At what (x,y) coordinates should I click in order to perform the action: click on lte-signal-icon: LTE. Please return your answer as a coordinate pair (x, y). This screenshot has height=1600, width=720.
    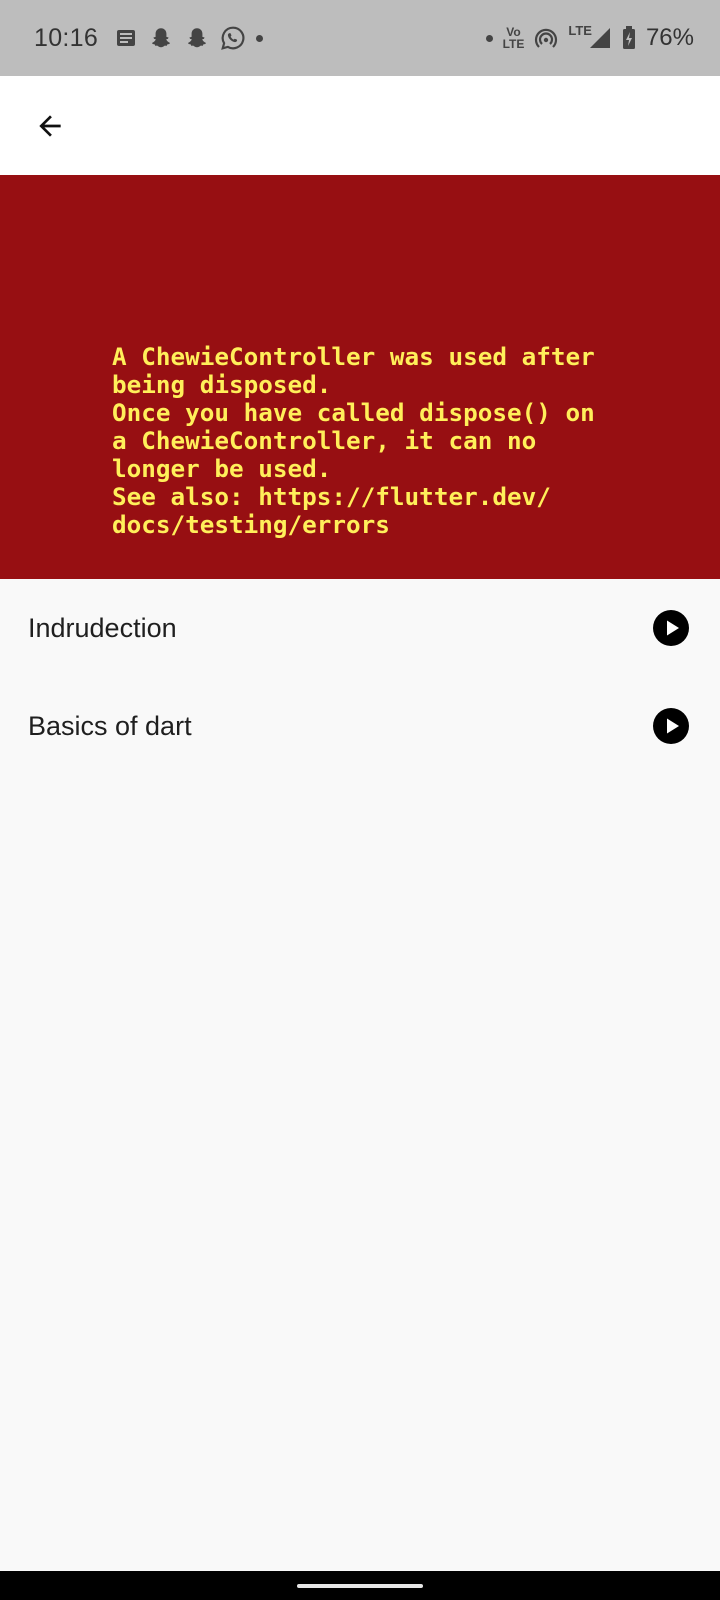
    Looking at the image, I should click on (590, 36).